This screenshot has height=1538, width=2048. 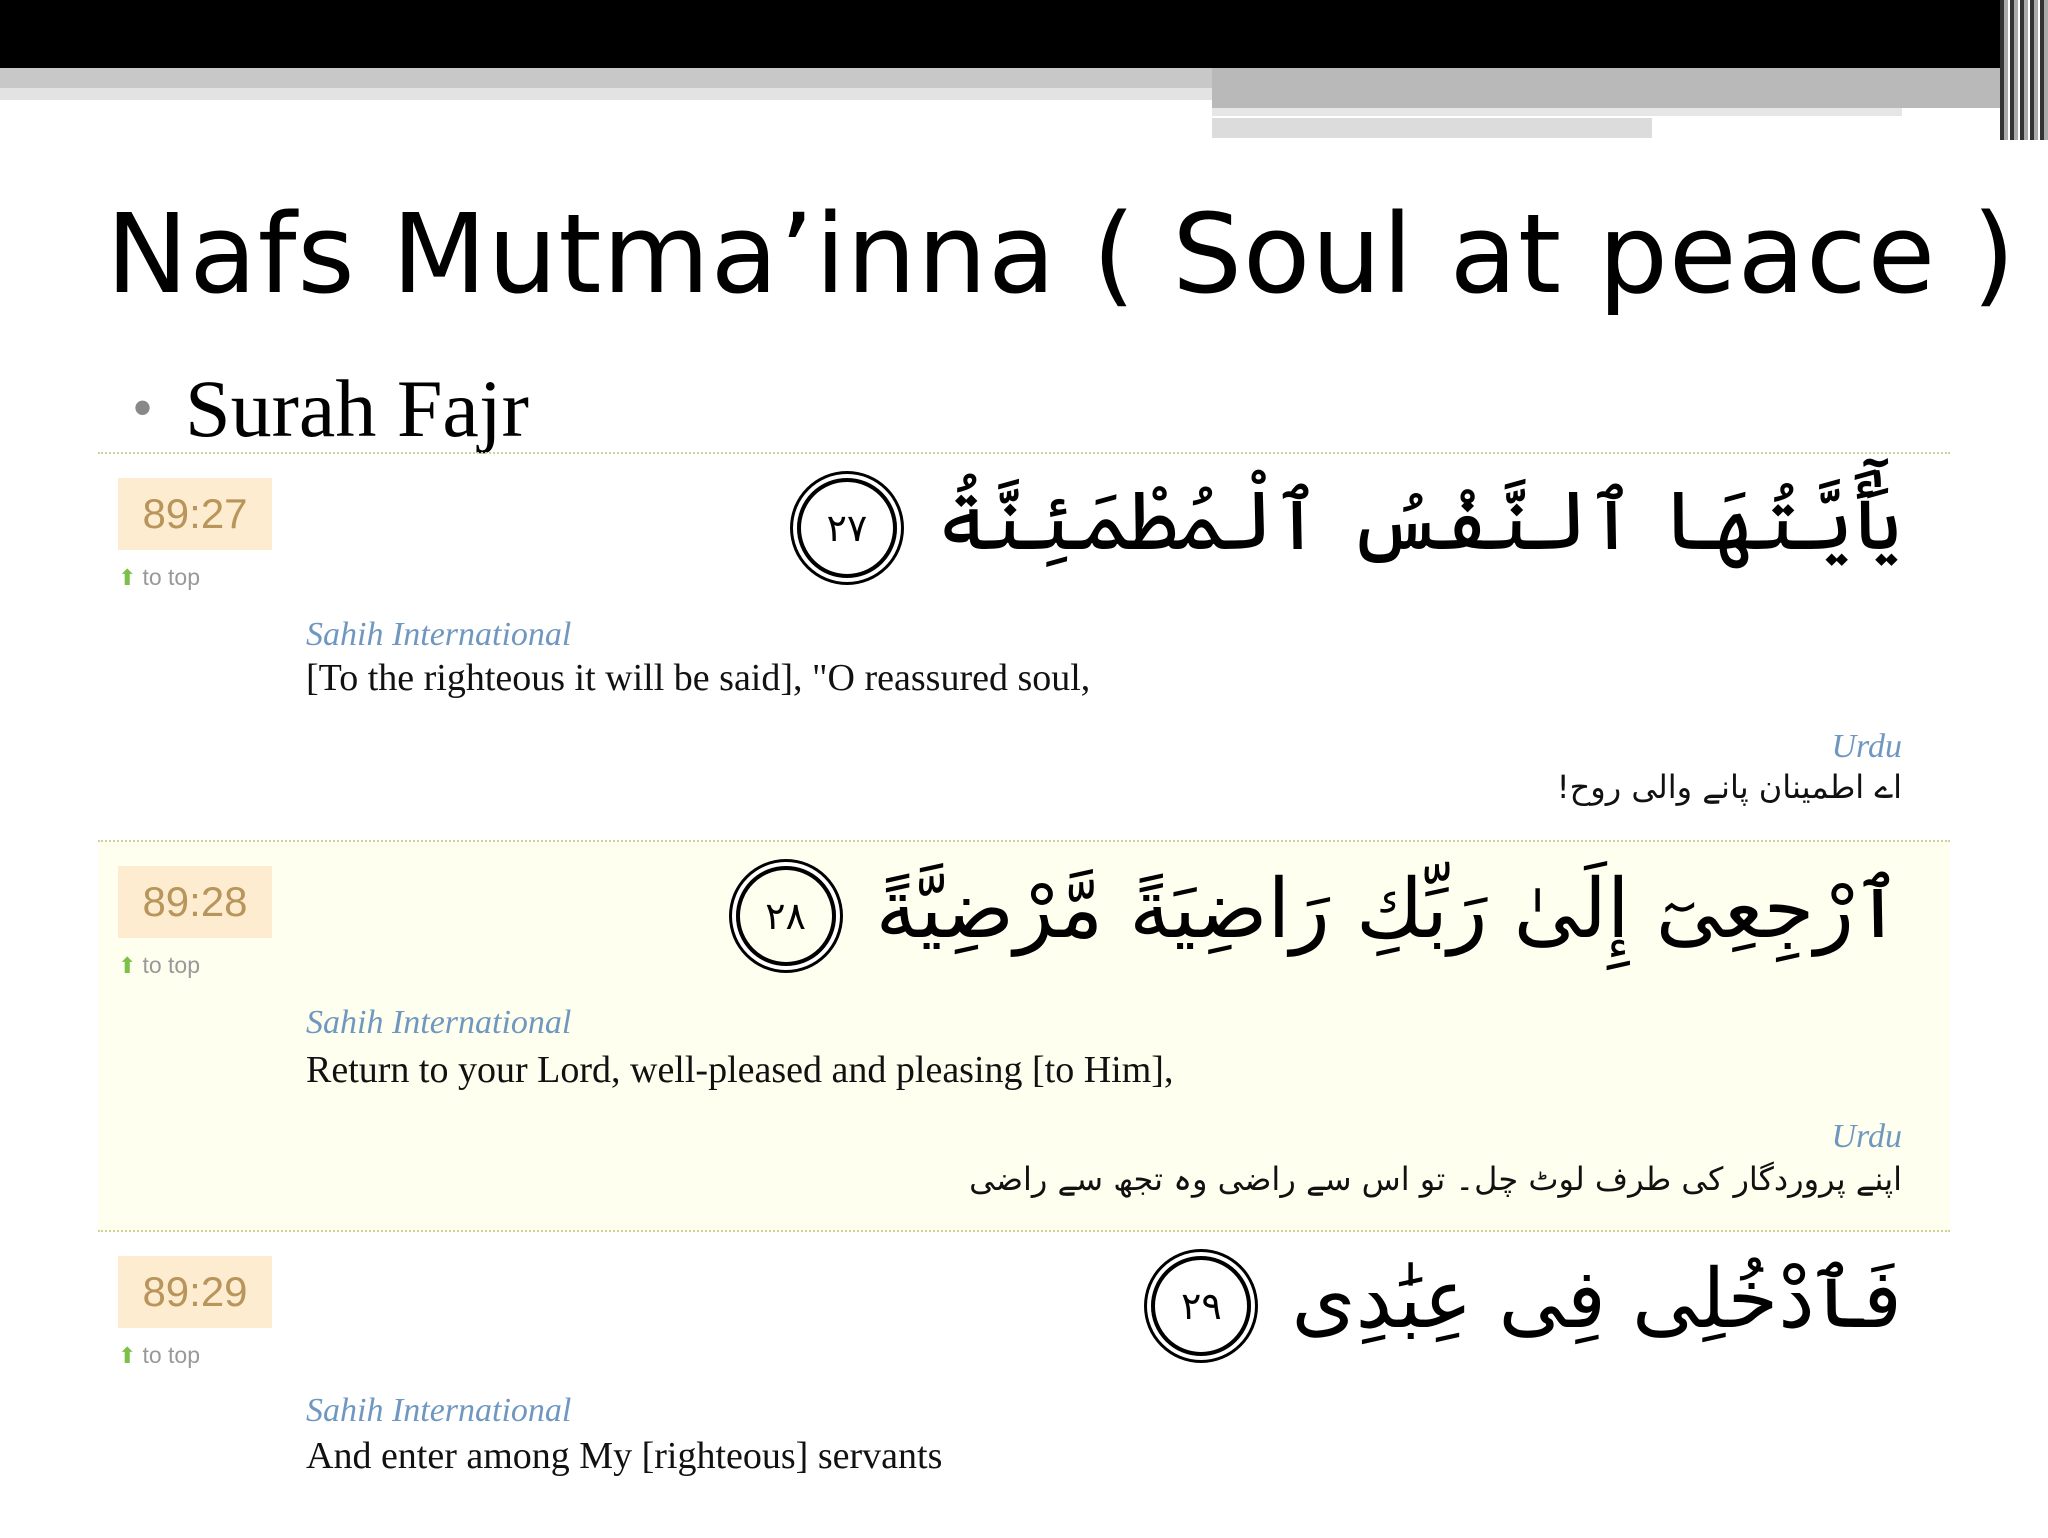 I want to click on ayah-number-icon: ٢٩, so click(x=1201, y=1305).